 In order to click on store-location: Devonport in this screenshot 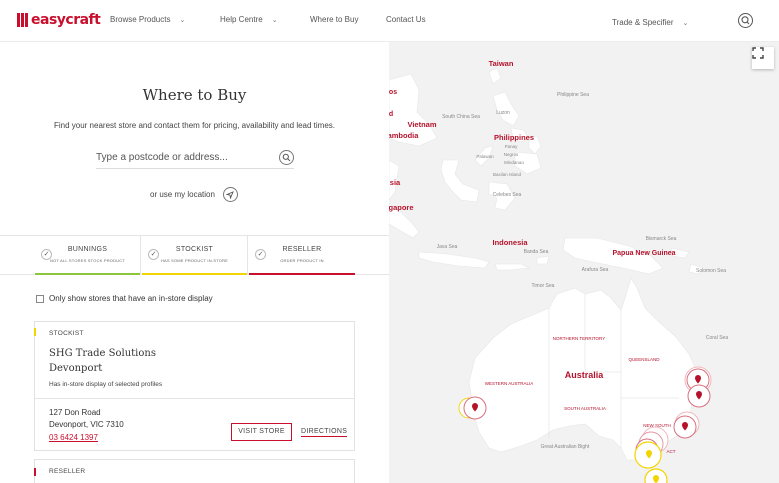, I will do `click(76, 368)`.